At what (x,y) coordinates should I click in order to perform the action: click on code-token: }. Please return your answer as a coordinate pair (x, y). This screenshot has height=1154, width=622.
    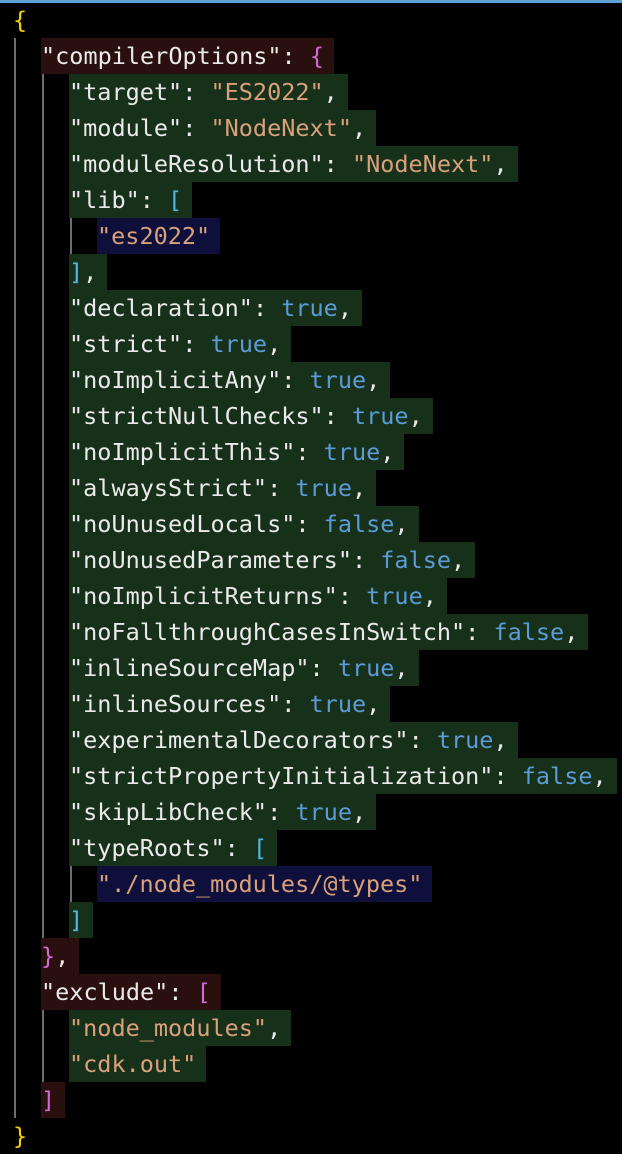
    Looking at the image, I should click on (20, 1136).